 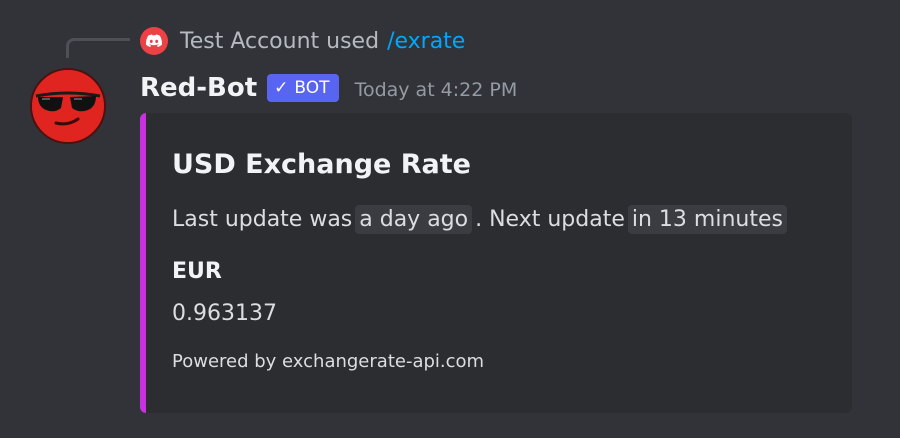 I want to click on bot-badge: ✓ BOT, so click(x=303, y=88).